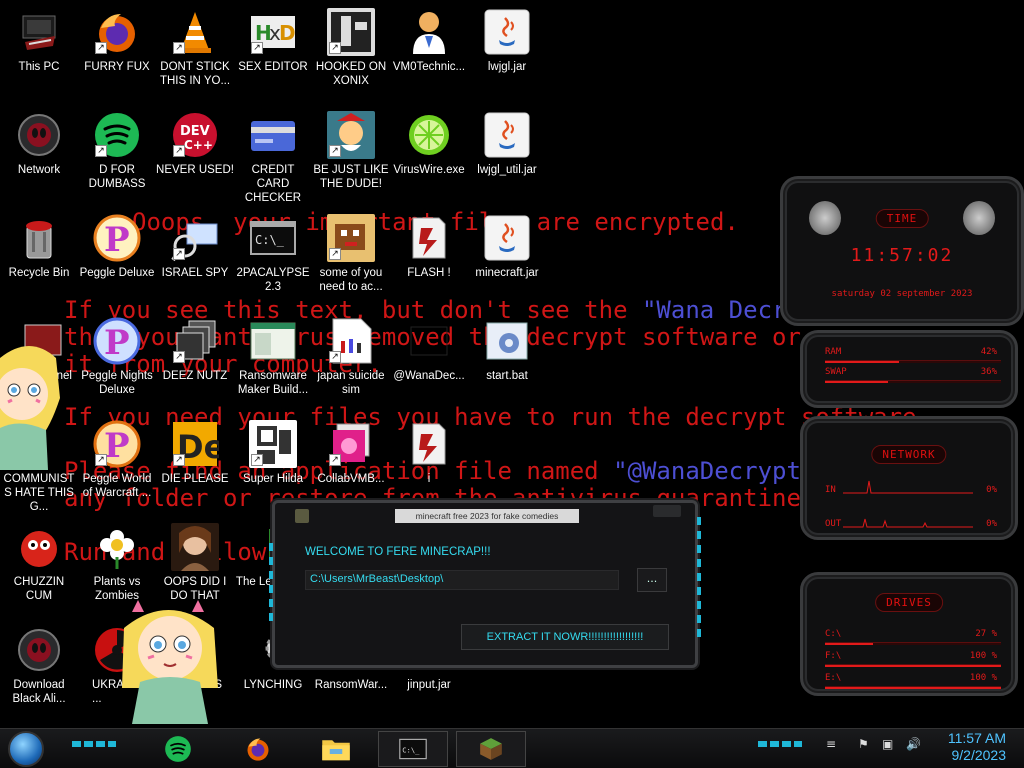  What do you see at coordinates (491, 749) in the screenshot?
I see `taskbar-minecraft` at bounding box center [491, 749].